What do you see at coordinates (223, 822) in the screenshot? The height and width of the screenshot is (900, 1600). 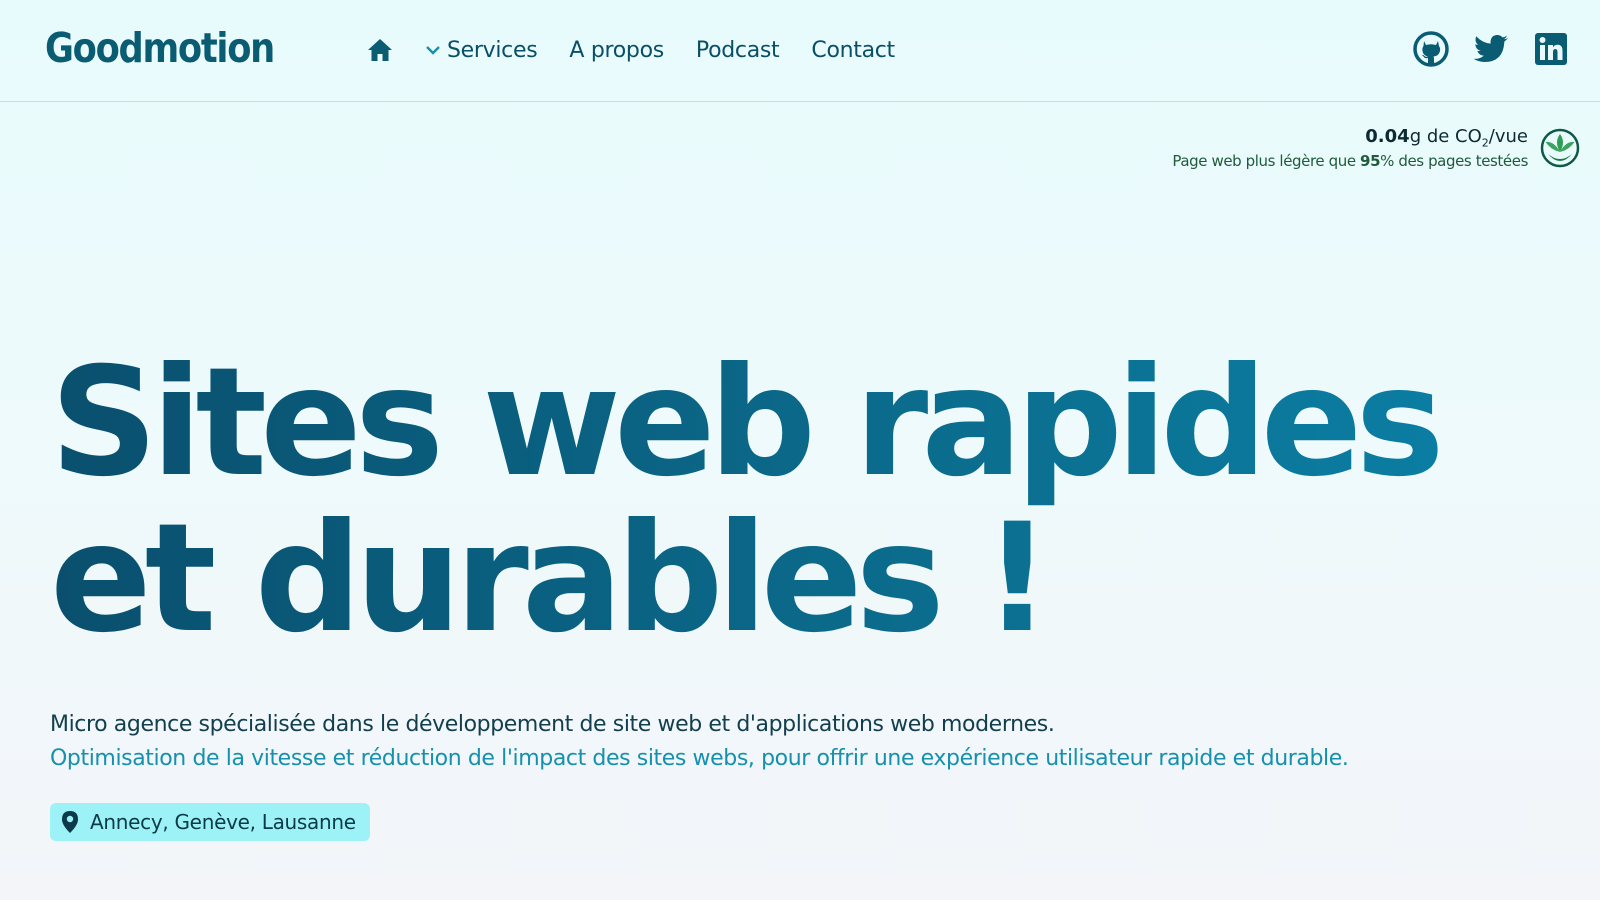 I see `location-label: Annecy, Genève, Lausanne` at bounding box center [223, 822].